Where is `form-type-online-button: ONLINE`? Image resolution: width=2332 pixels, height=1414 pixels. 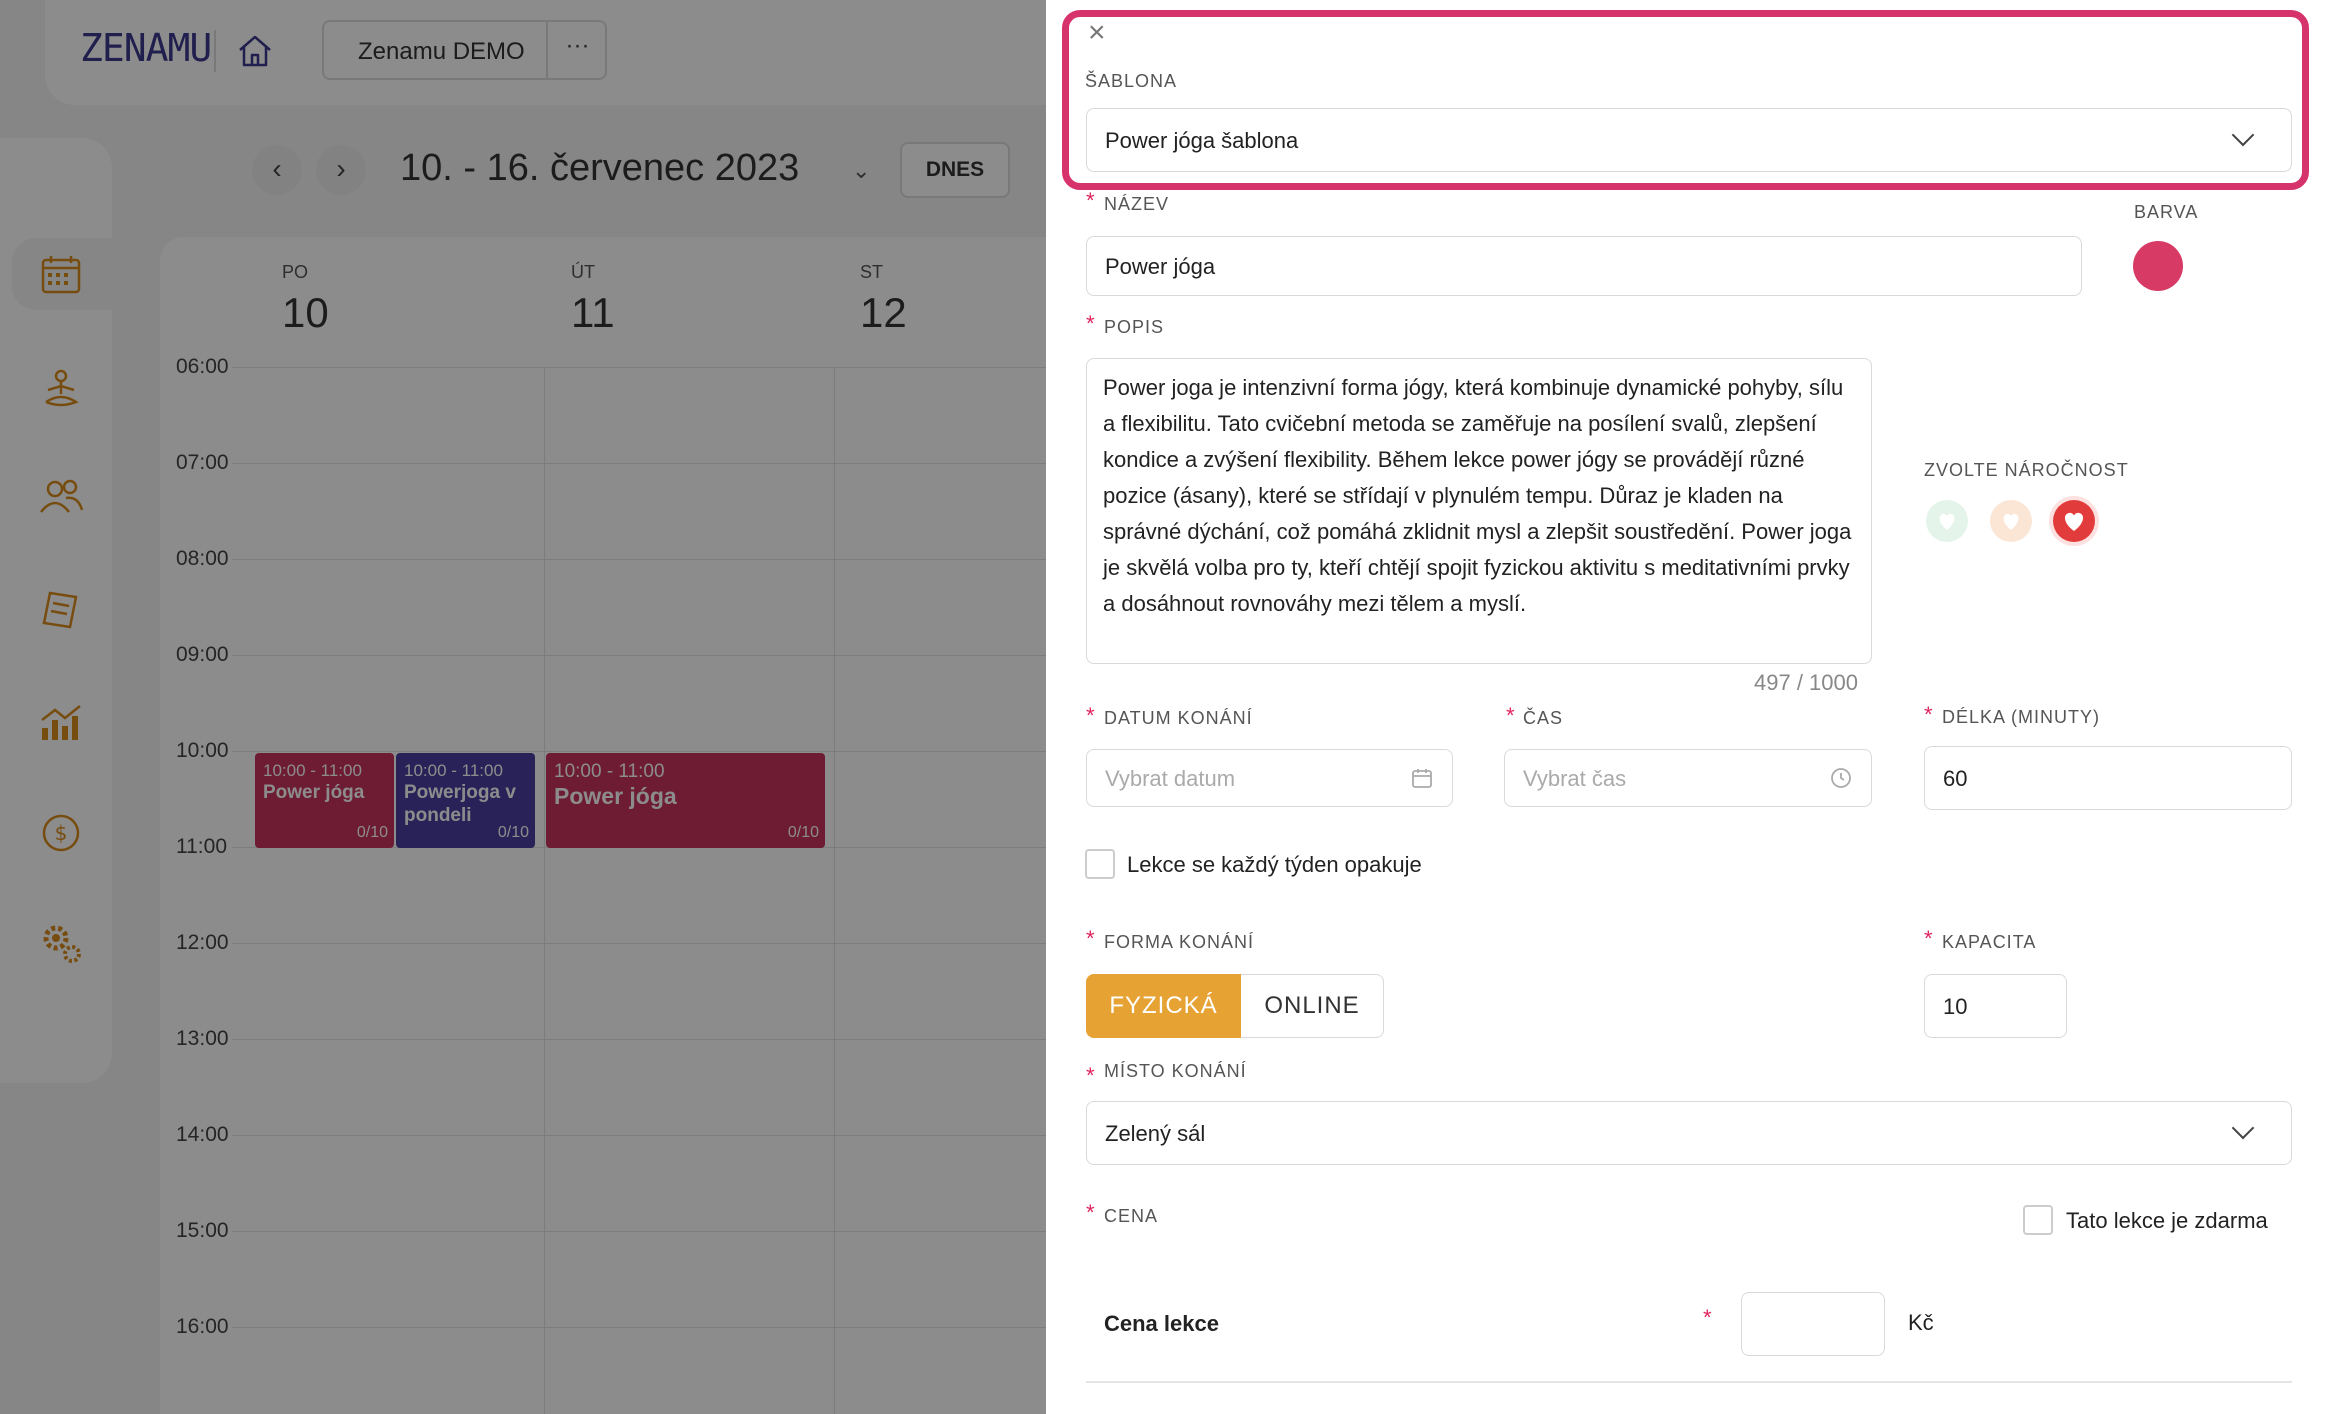
form-type-online-button: ONLINE is located at coordinates (1312, 1006).